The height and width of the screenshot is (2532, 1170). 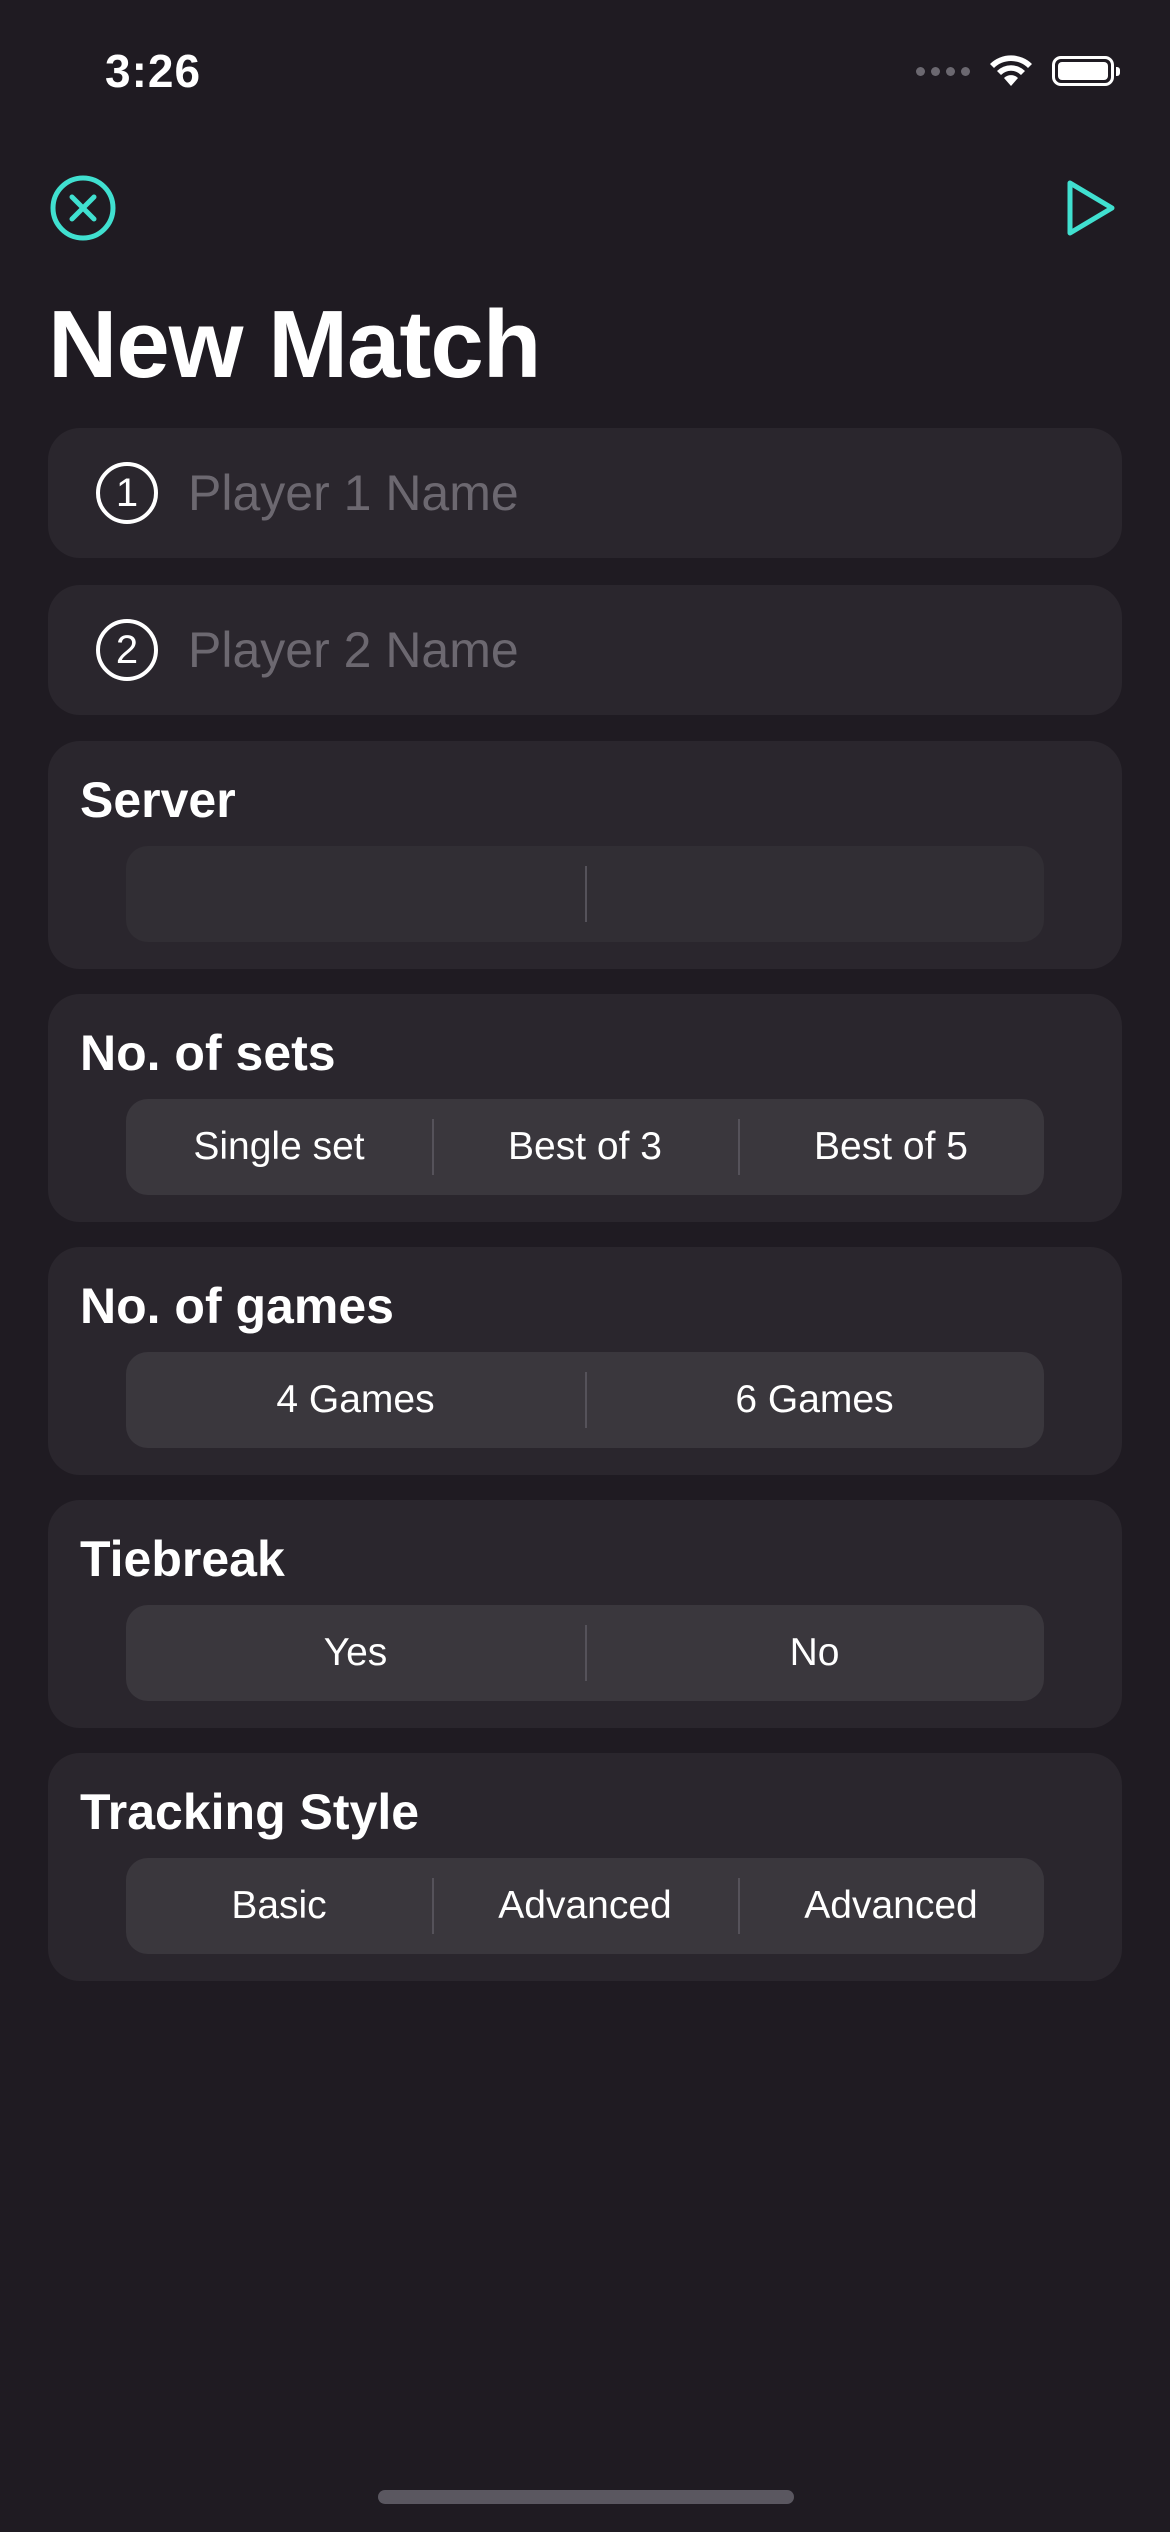 I want to click on games-segmented-control: 4 Games 6 Games, so click(x=585, y=1400).